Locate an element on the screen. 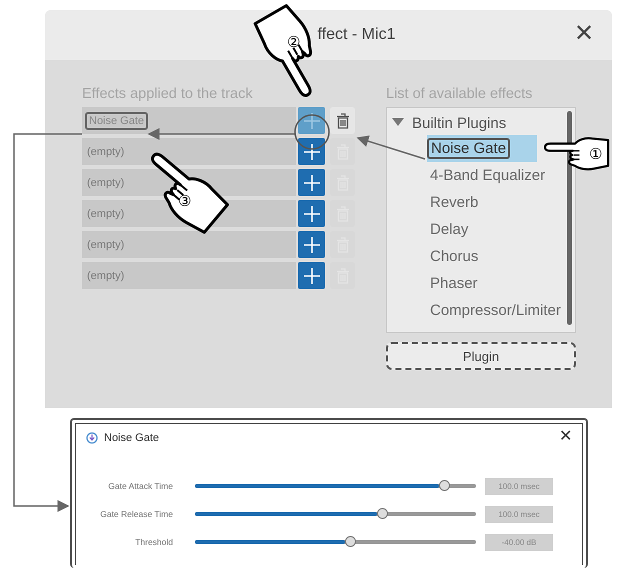 This screenshot has height=568, width=618. window-title: Noise Gate is located at coordinates (132, 438).